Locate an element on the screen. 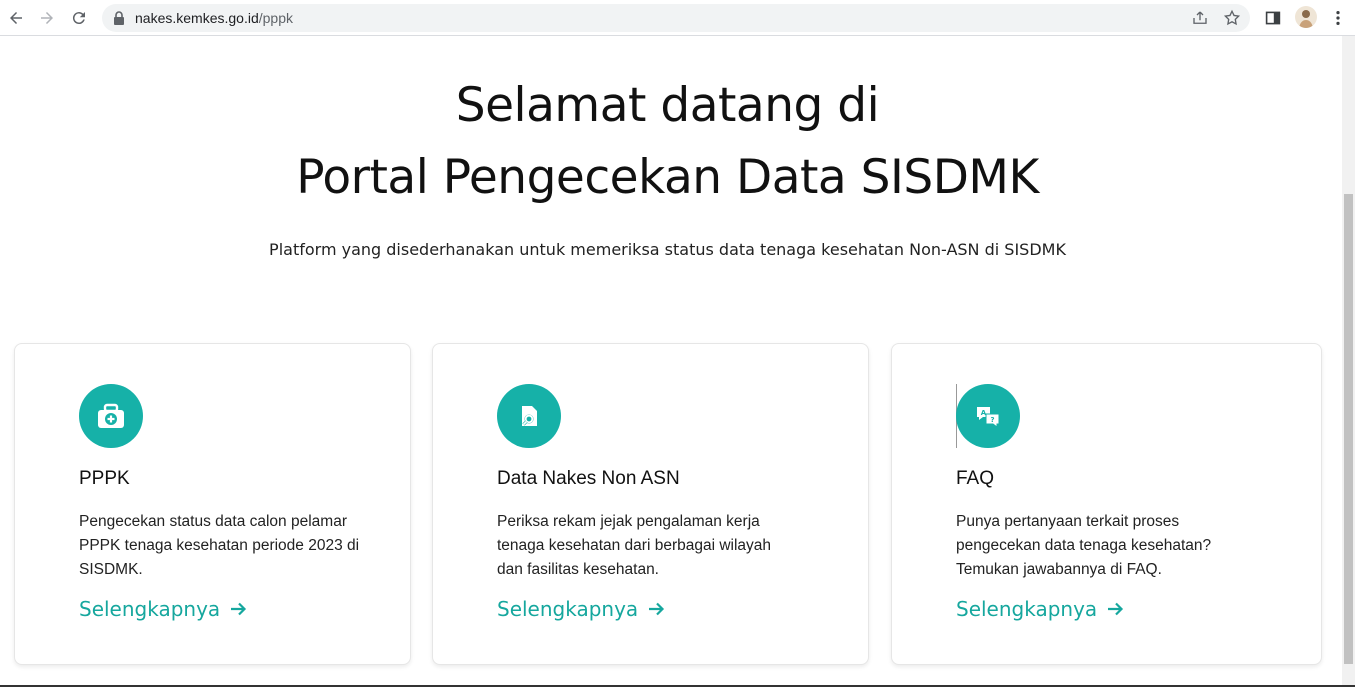 The width and height of the screenshot is (1355, 687). profile-picture-icon is located at coordinates (1306, 19).